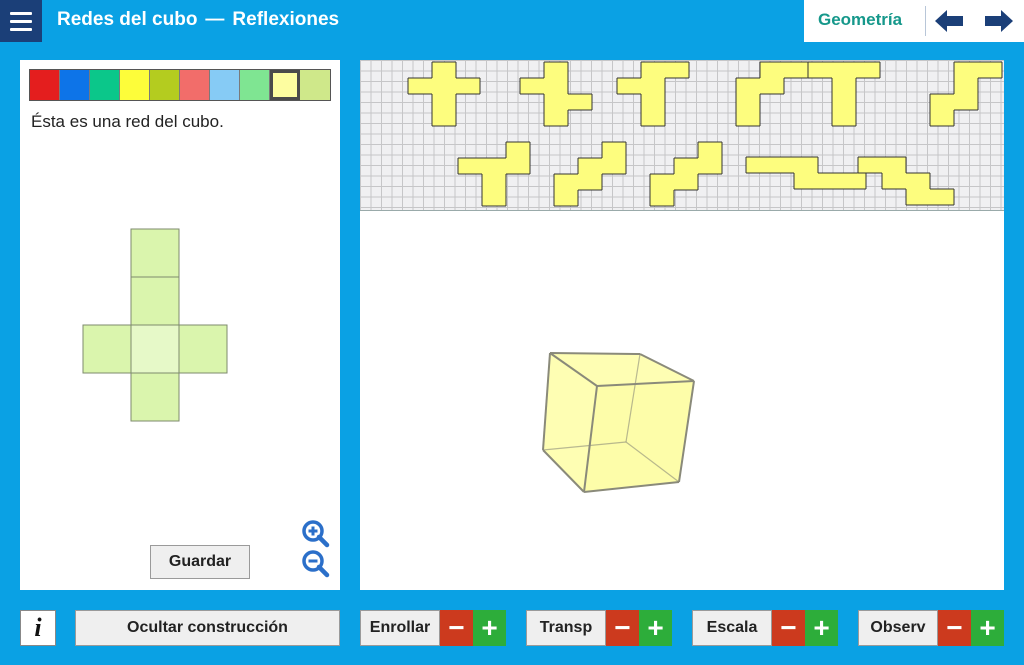 The width and height of the screenshot is (1024, 665). Describe the element at coordinates (38, 628) in the screenshot. I see `info-button: i` at that location.